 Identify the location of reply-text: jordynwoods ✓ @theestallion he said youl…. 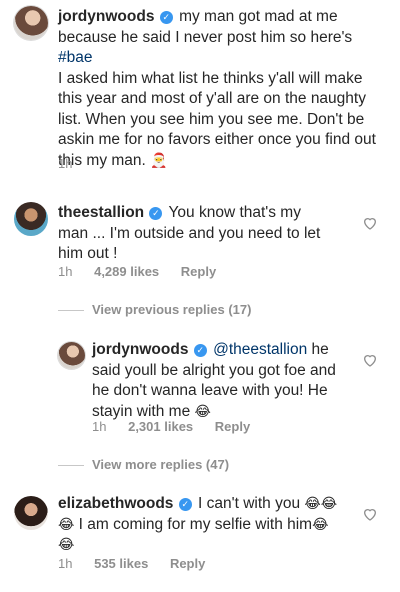
(214, 380).